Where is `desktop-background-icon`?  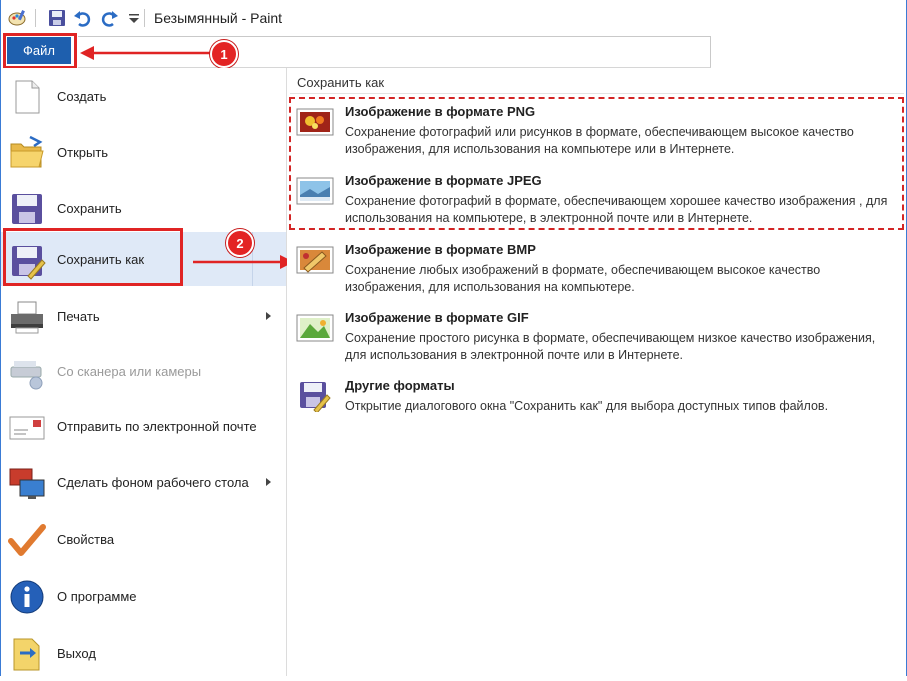
desktop-background-icon is located at coordinates (27, 483).